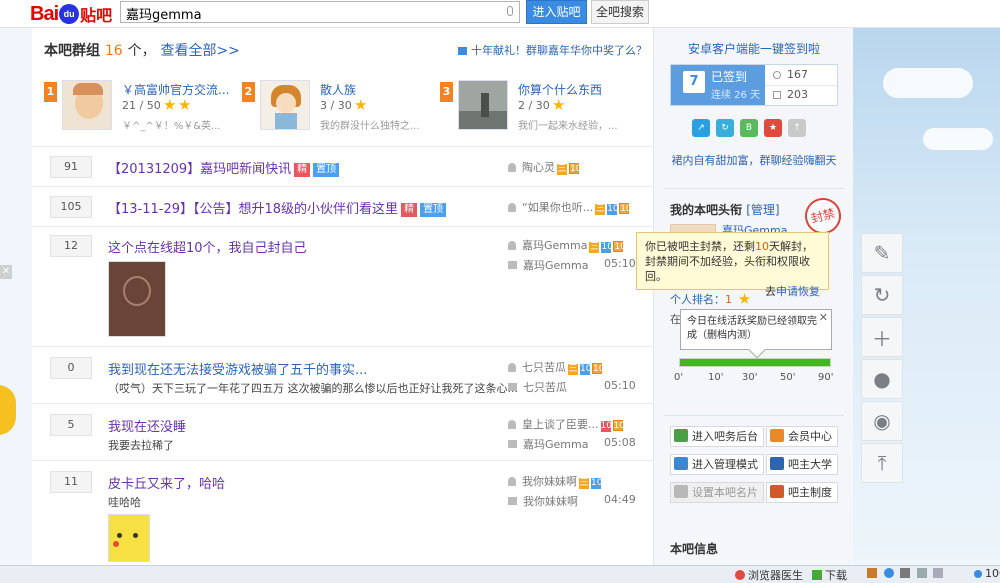 The image size is (1000, 583). What do you see at coordinates (717, 436) in the screenshot?
I see `admin-backend-button: 进入吧务后台` at bounding box center [717, 436].